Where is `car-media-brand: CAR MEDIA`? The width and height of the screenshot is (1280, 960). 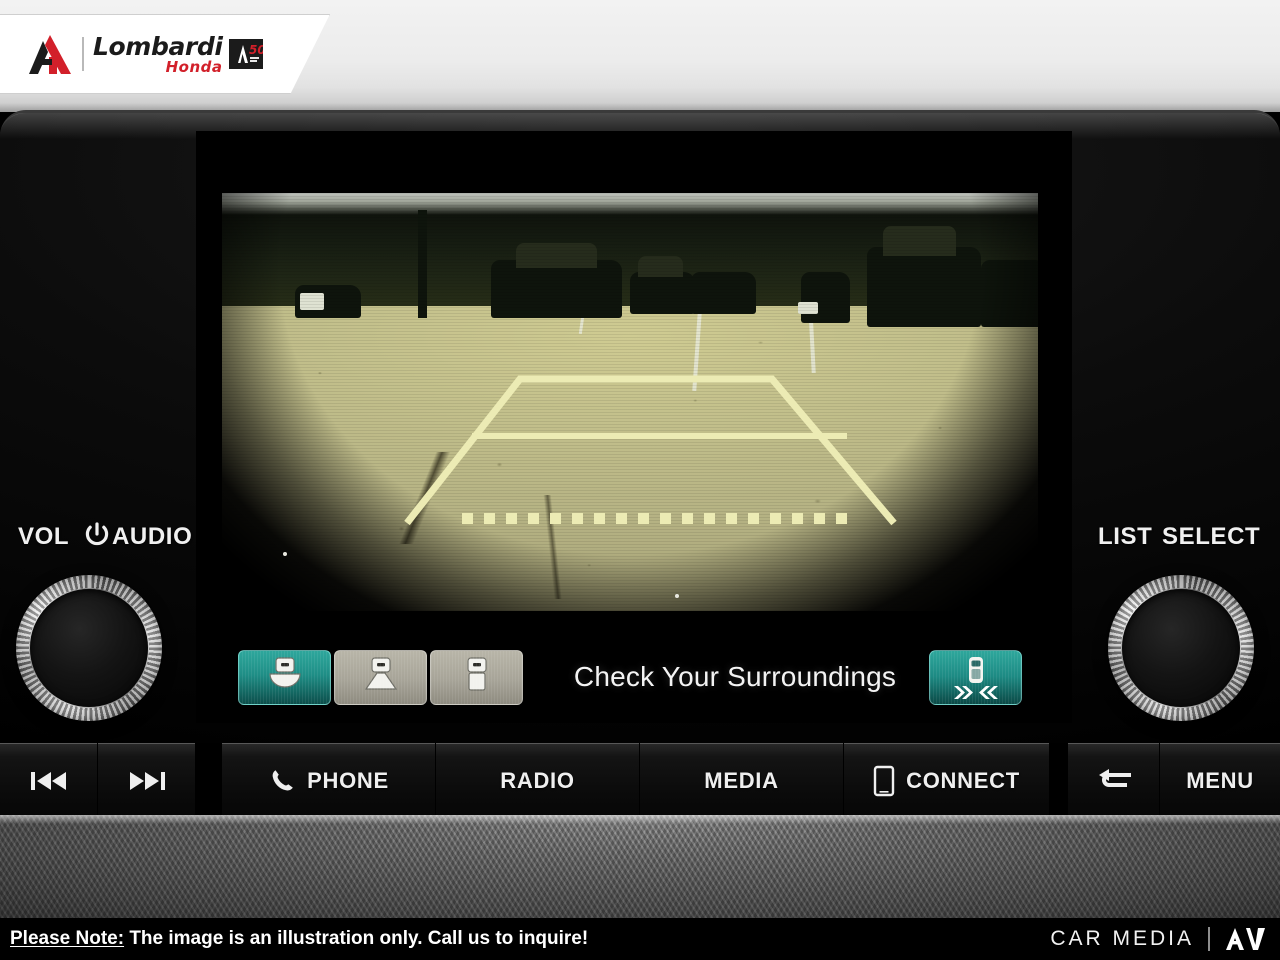
car-media-brand: CAR MEDIA is located at coordinates (1165, 939).